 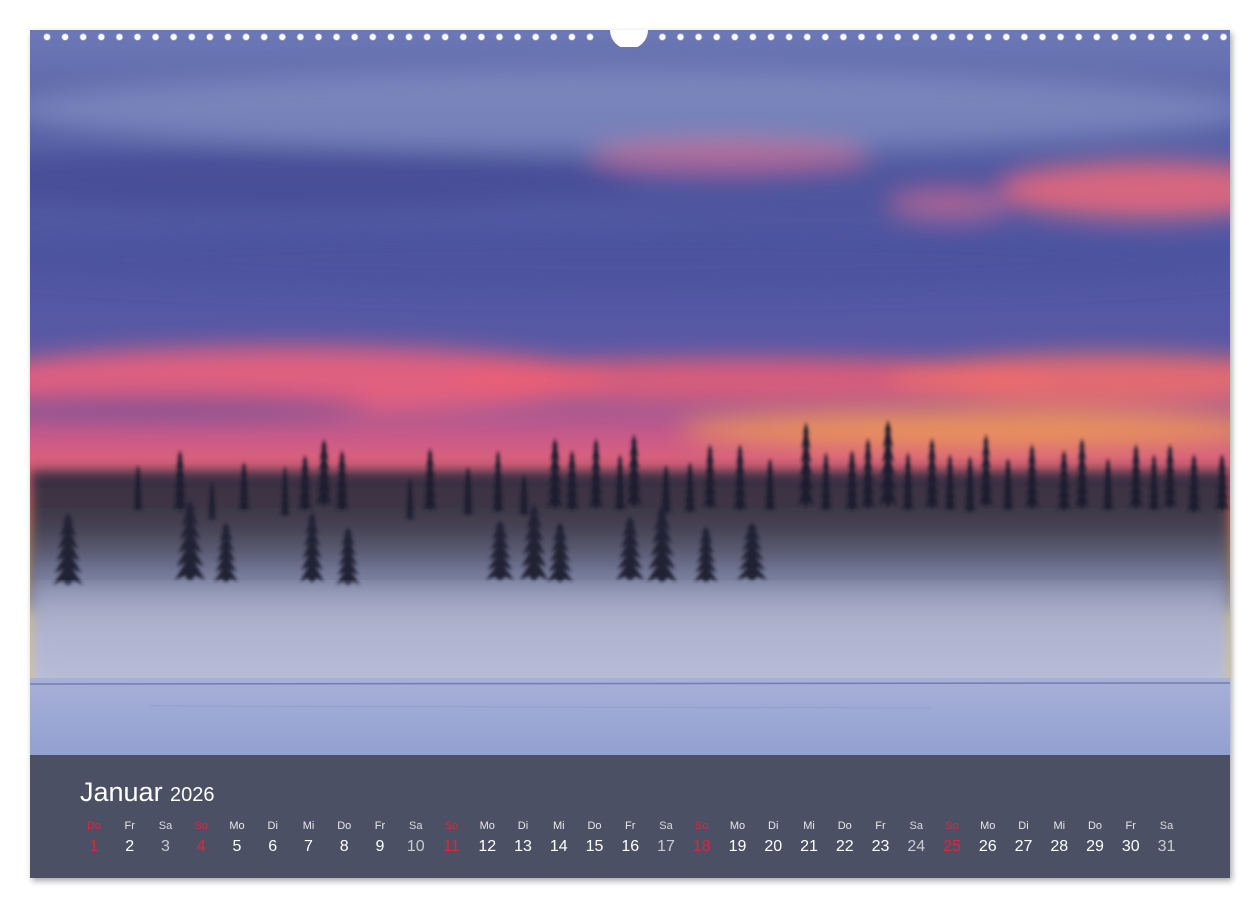 What do you see at coordinates (1130, 846) in the screenshot?
I see `day-number: 30` at bounding box center [1130, 846].